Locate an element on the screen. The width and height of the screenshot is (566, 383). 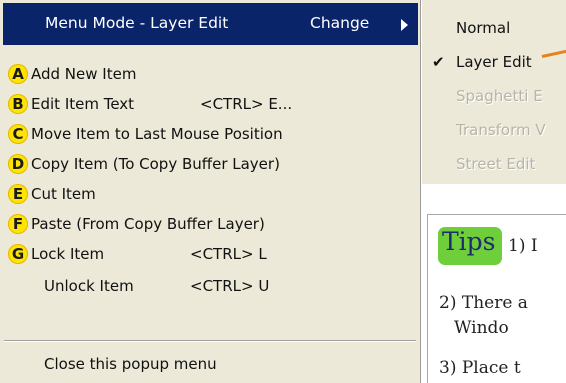
submenu-item-normal: Normal is located at coordinates (494, 28).